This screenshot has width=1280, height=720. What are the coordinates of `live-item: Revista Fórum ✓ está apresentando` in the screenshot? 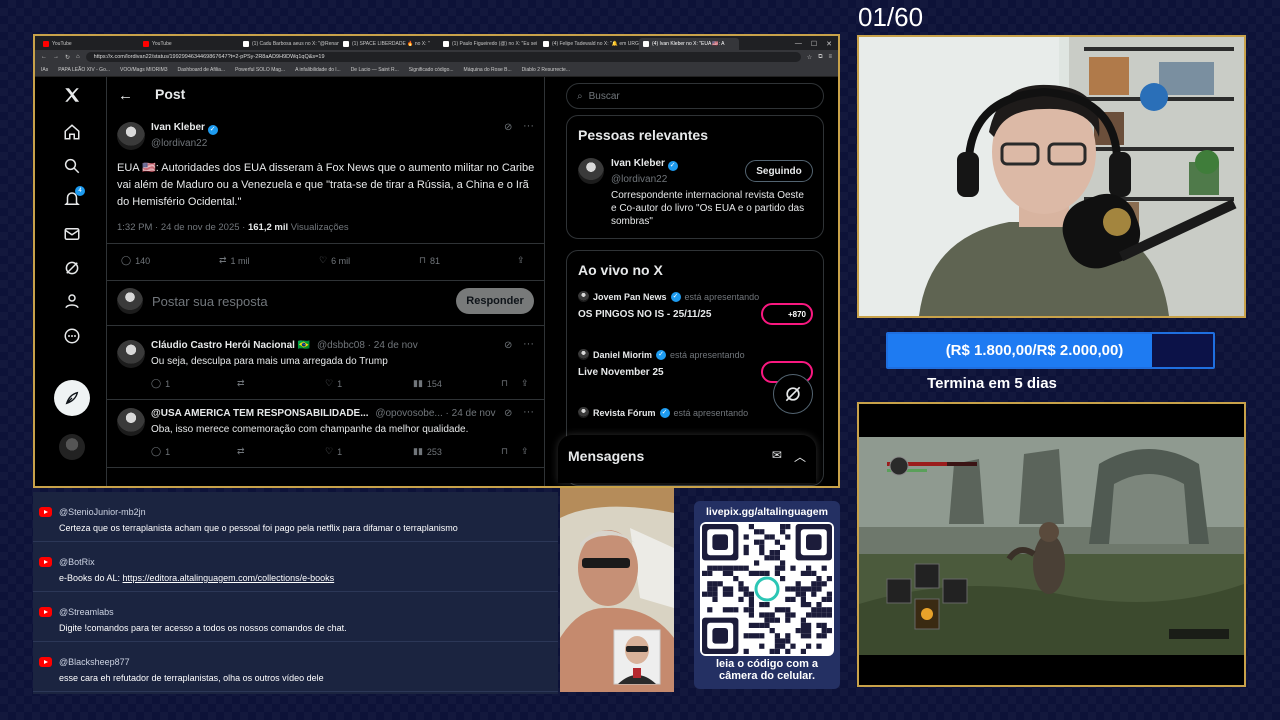 It's located at (695, 416).